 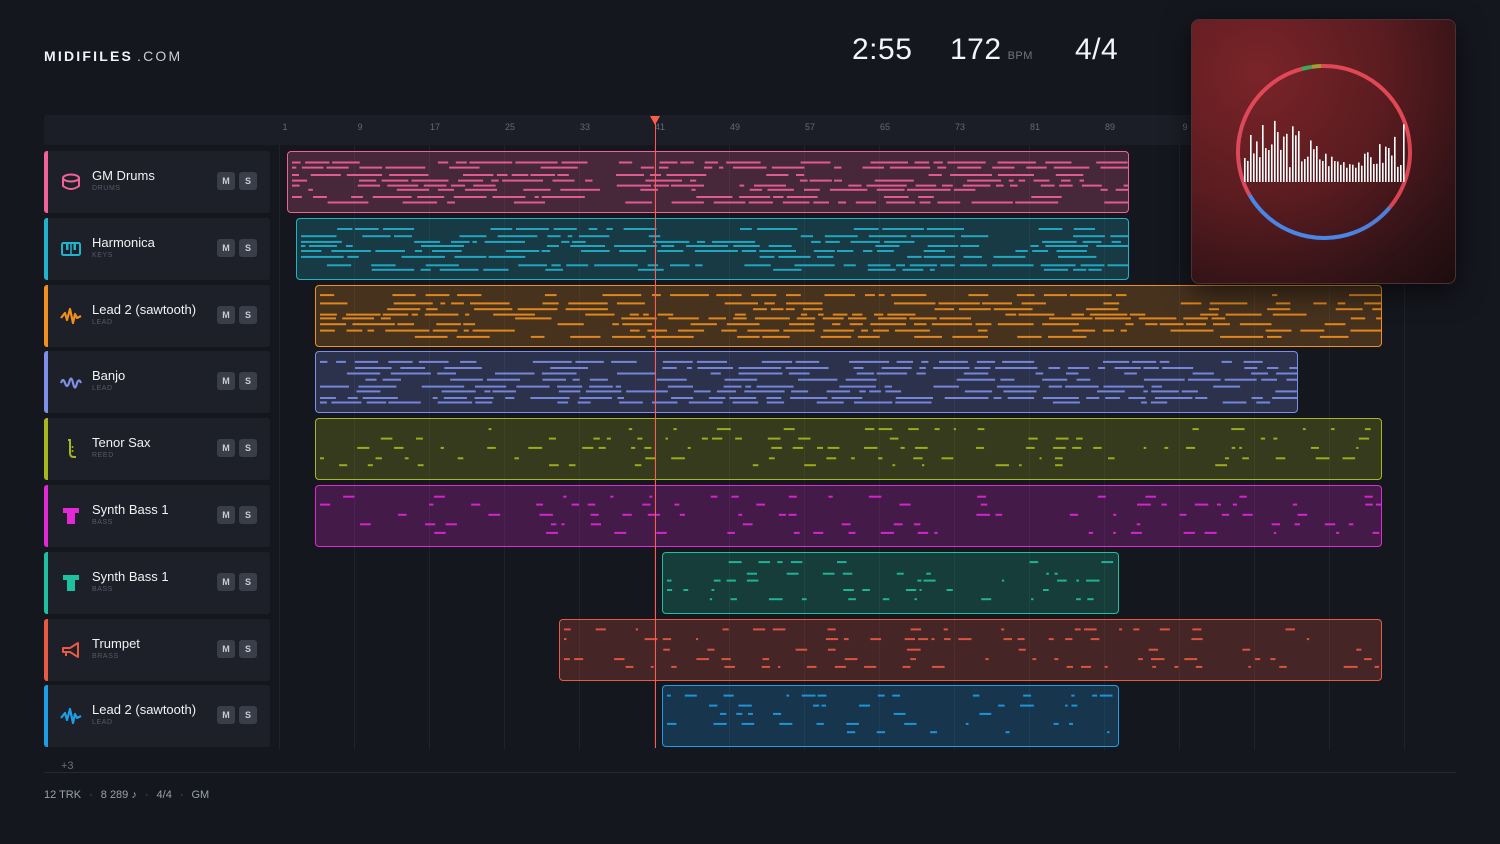 What do you see at coordinates (103, 255) in the screenshot?
I see `track-category: KEYS` at bounding box center [103, 255].